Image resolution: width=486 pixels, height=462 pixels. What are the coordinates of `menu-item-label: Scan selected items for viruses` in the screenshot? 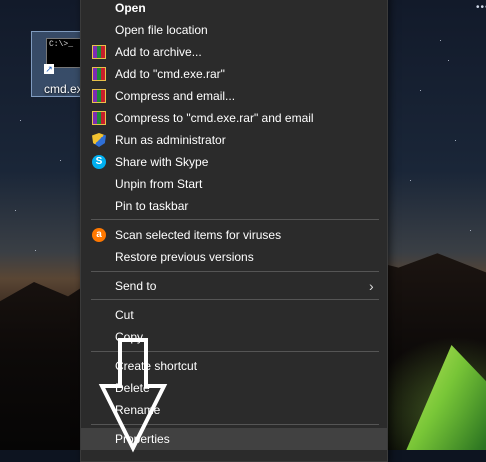 It's located at (198, 235).